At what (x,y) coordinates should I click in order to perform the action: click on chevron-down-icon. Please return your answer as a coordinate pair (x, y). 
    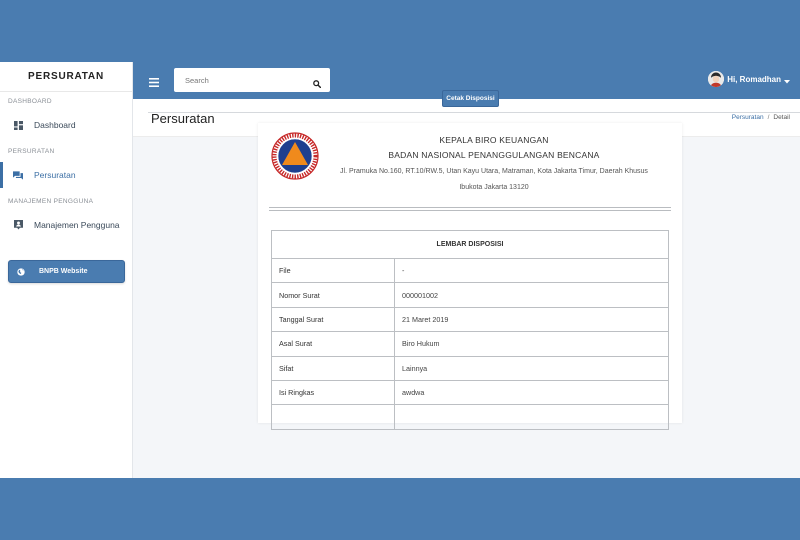
    Looking at the image, I should click on (787, 80).